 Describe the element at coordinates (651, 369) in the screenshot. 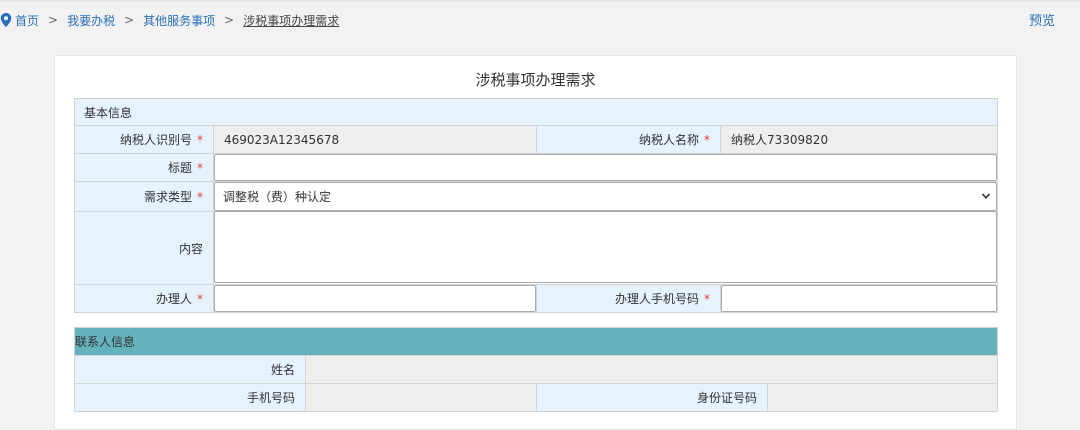

I see `contact-name-value` at that location.